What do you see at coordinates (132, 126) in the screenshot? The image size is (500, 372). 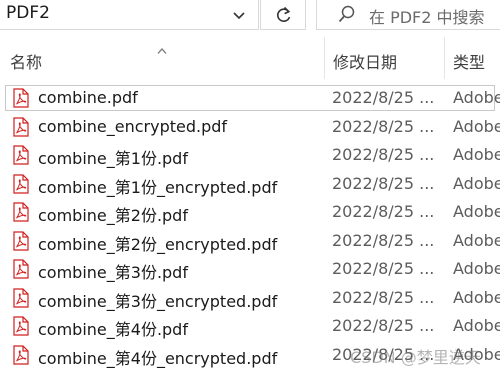 I see `file-name: combine_encrypted.pdf` at bounding box center [132, 126].